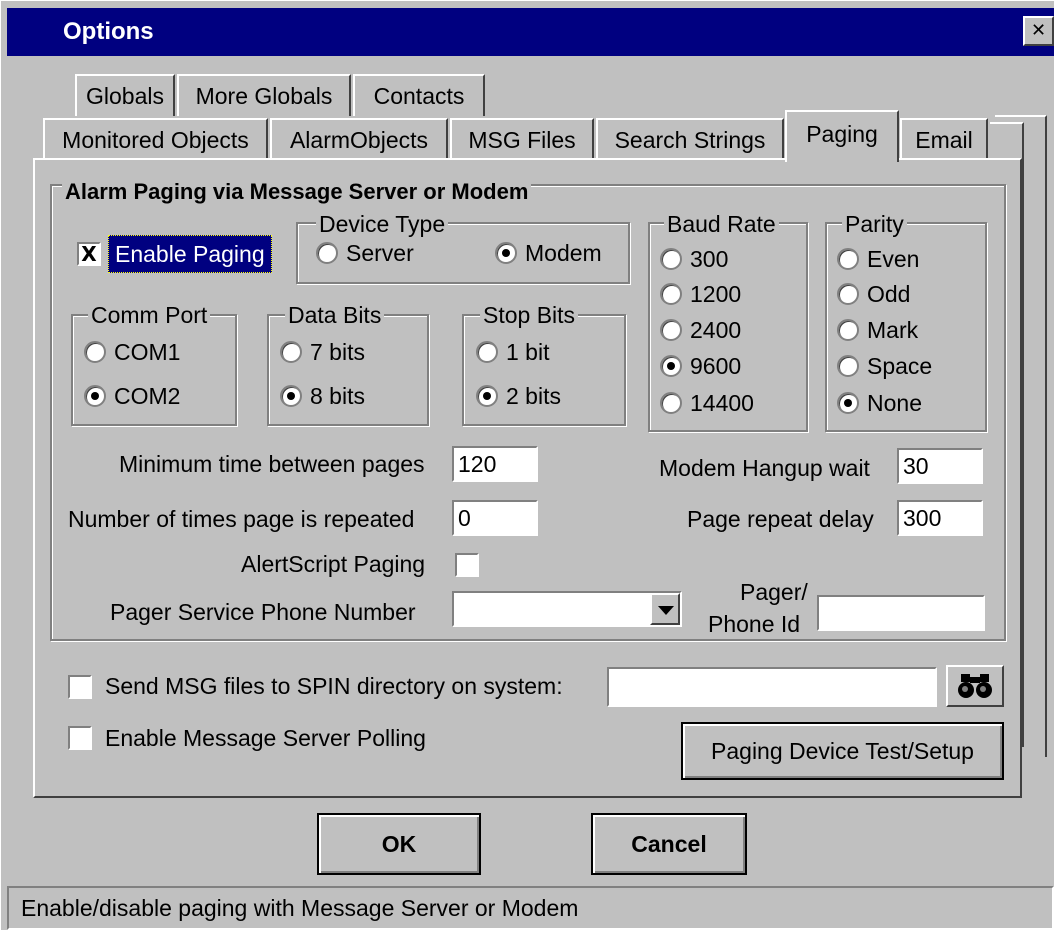 This screenshot has height=930, width=1054. I want to click on parity-none-radio: None, so click(879, 403).